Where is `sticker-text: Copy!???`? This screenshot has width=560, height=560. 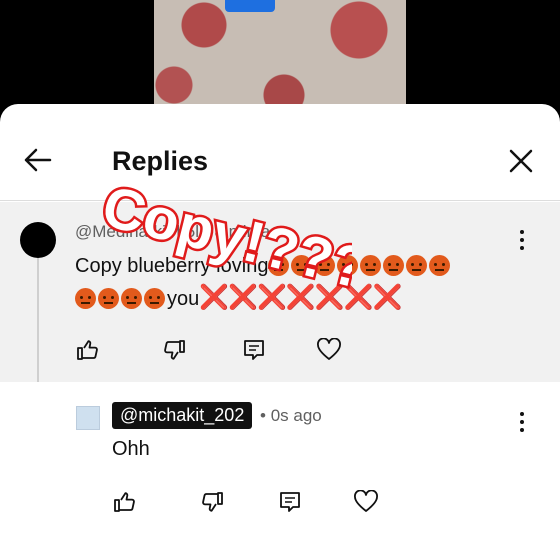
sticker-text: Copy!??? is located at coordinates (224, 236).